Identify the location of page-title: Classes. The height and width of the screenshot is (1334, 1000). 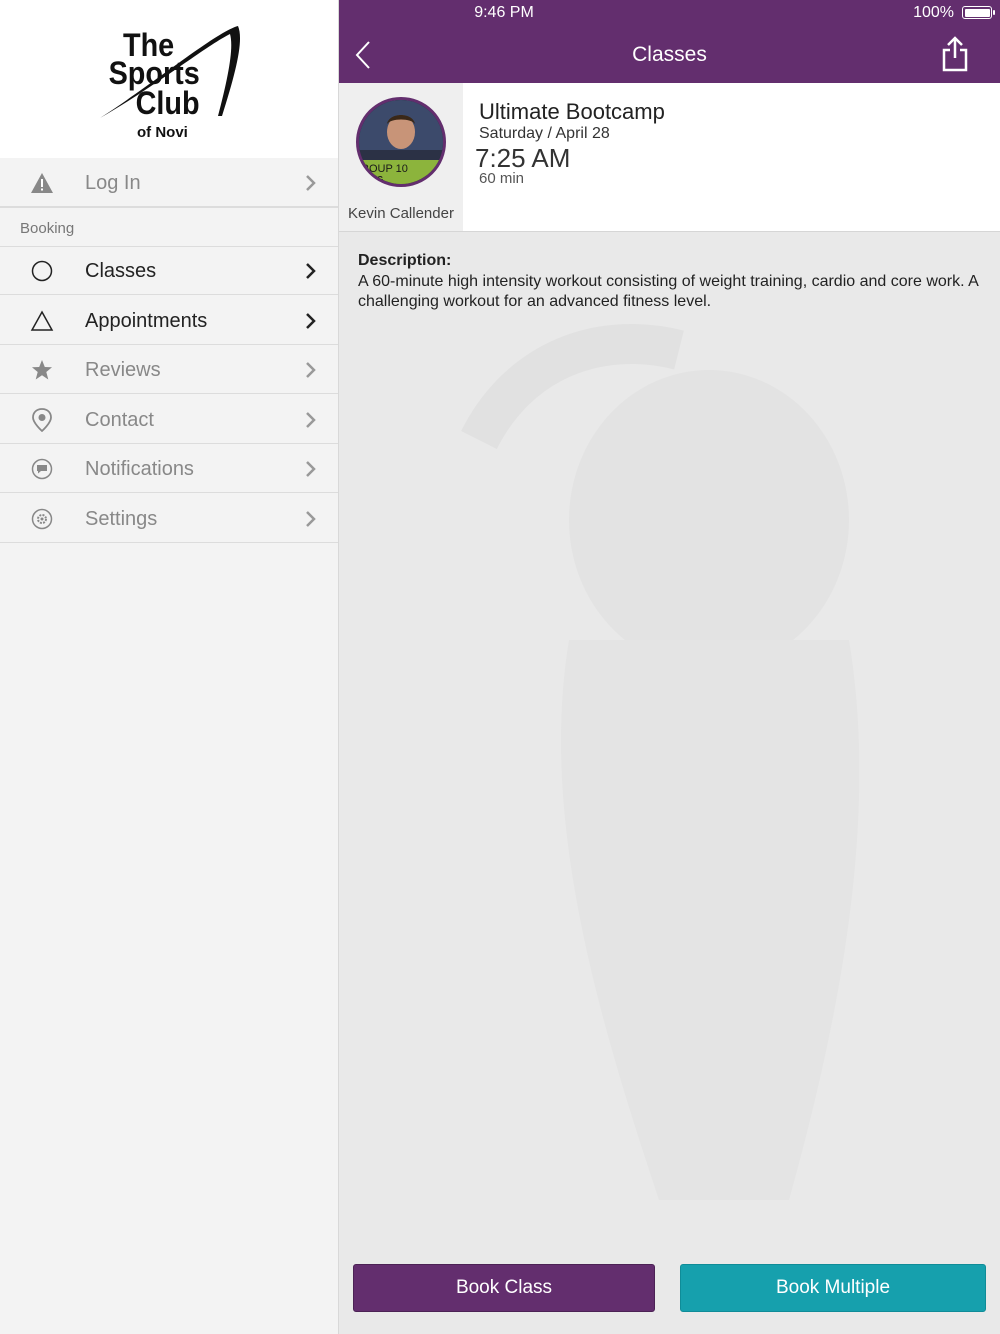
(669, 54).